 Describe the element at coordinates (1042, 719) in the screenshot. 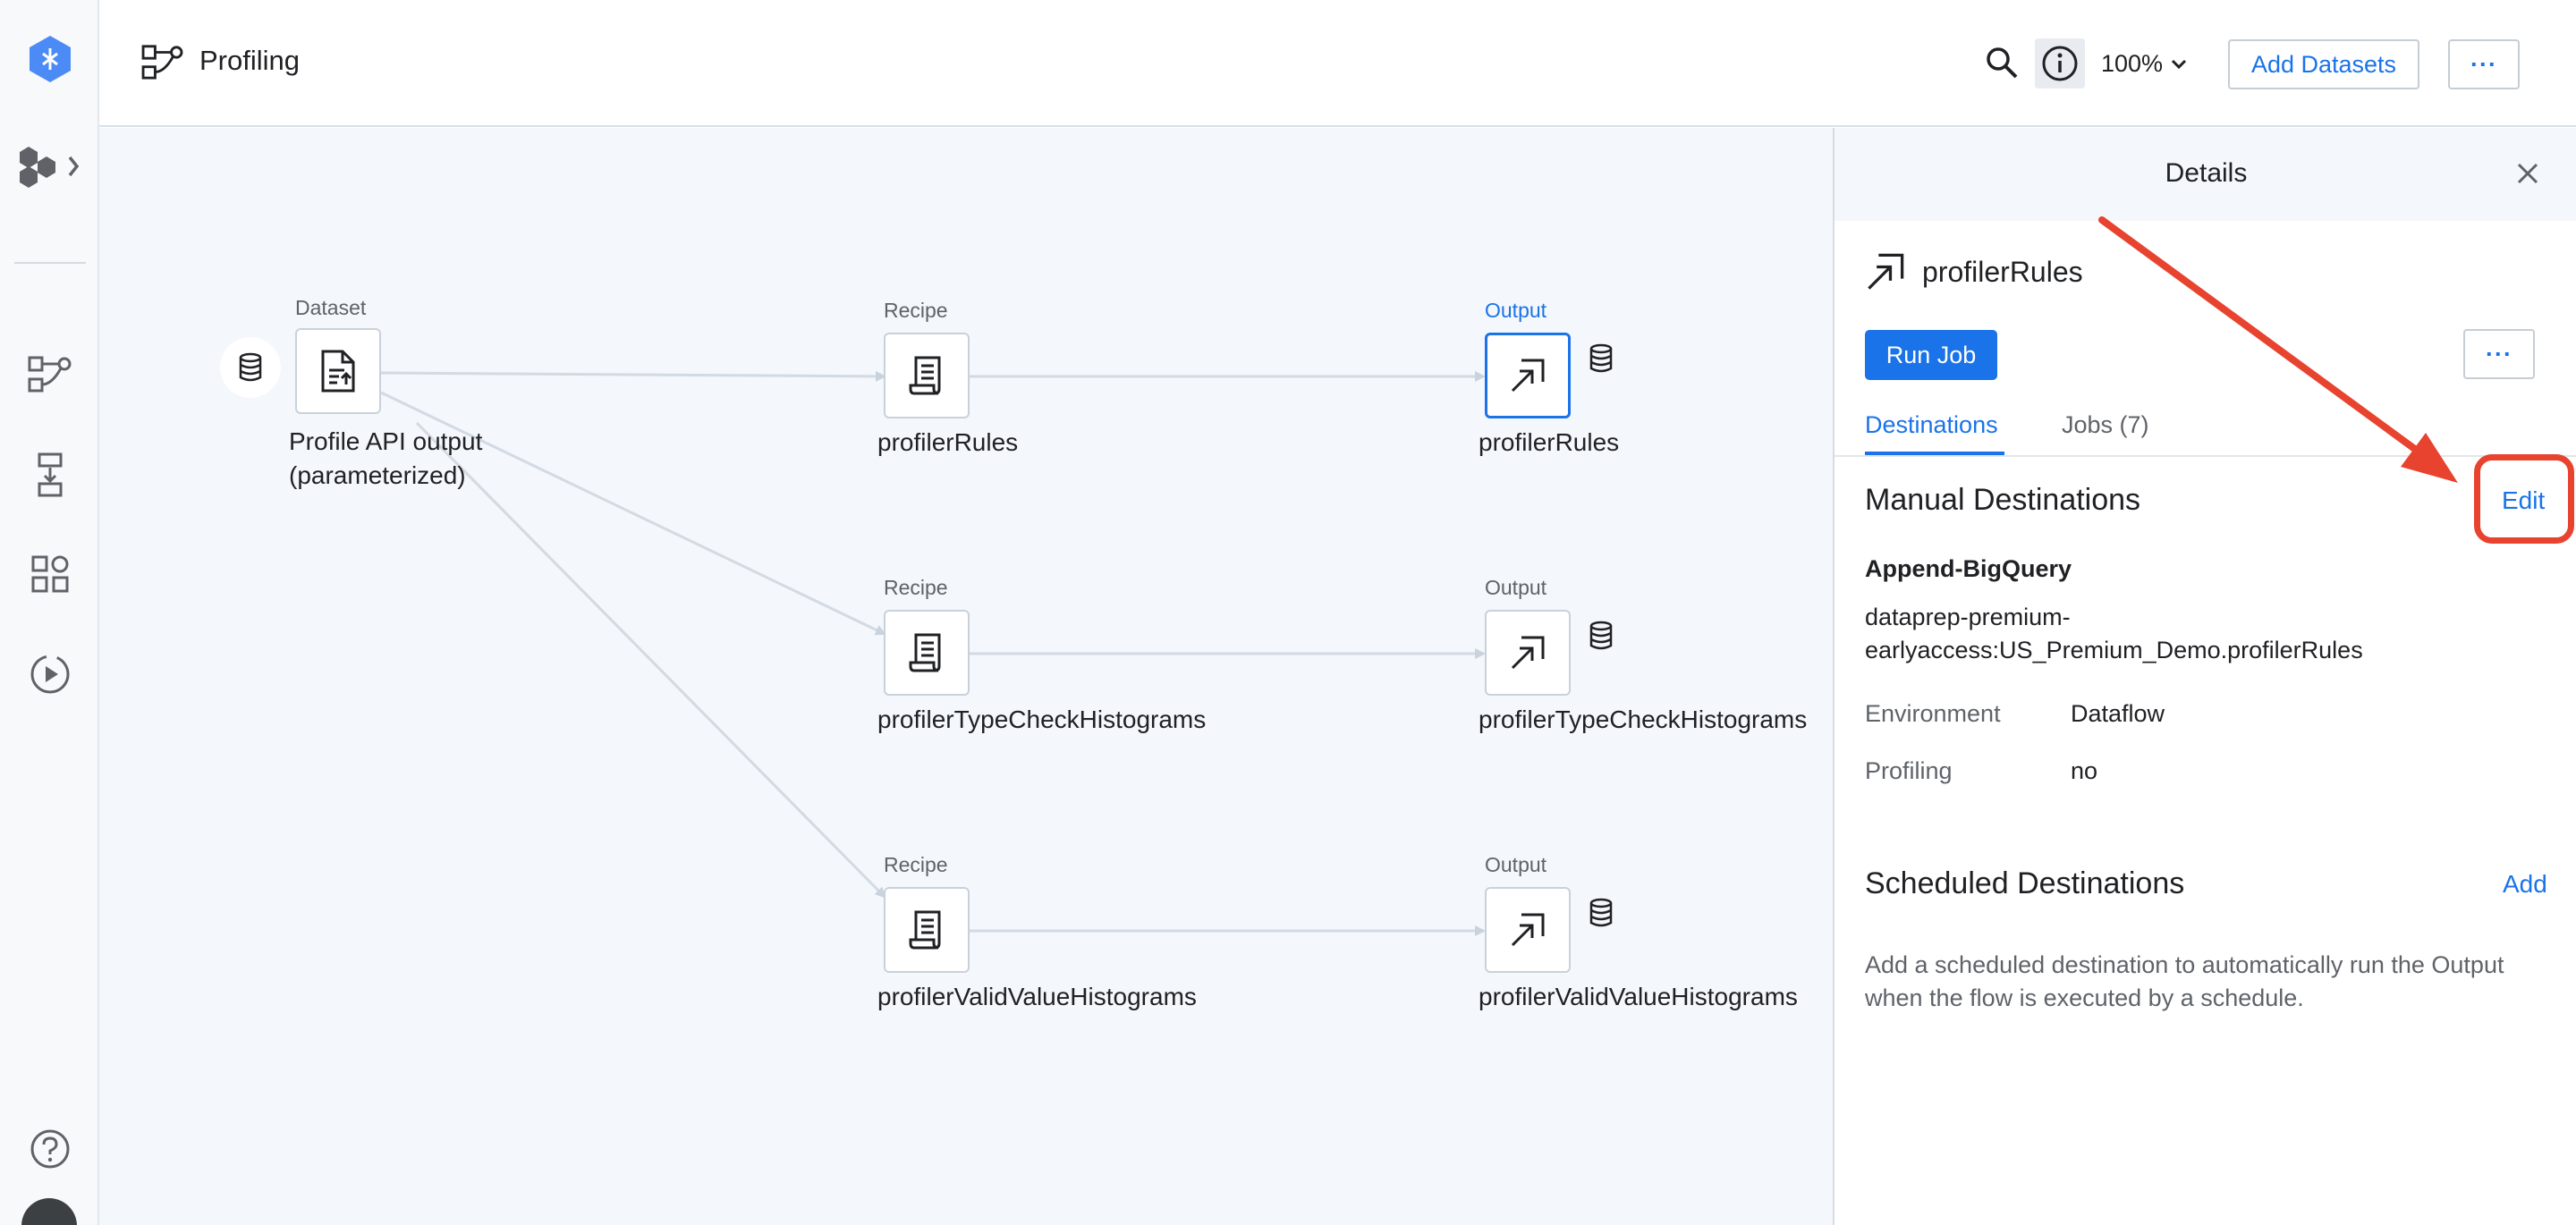

I see `recipe-name: profilerTypeCheckHistograms` at that location.